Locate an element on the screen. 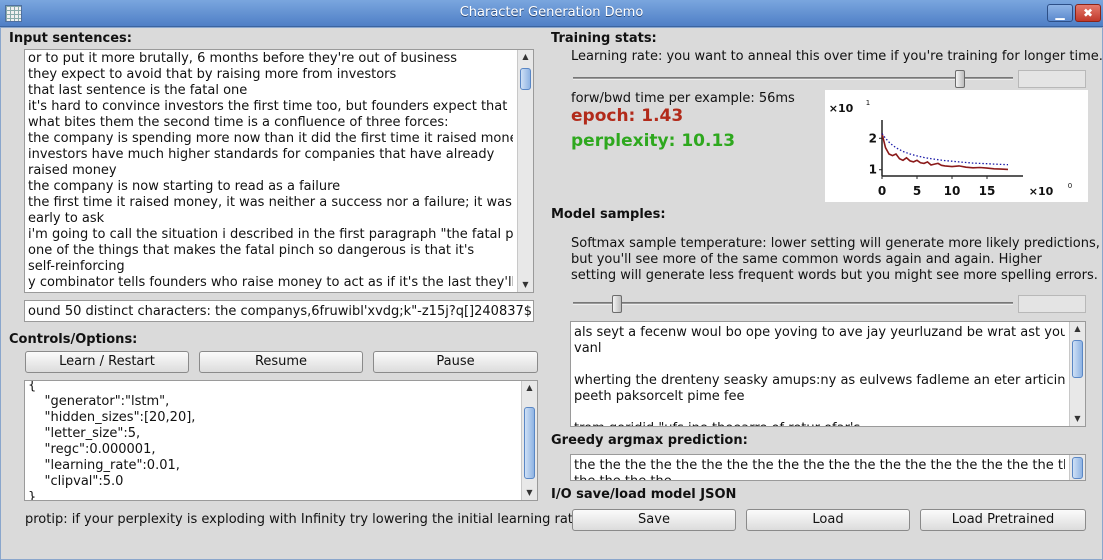 Image resolution: width=1103 pixels, height=560 pixels. options-json-line: { is located at coordinates (32, 386).